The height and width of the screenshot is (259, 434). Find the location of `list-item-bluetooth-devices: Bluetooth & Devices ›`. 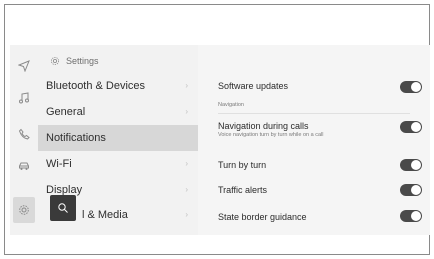

list-item-bluetooth-devices: Bluetooth & Devices › is located at coordinates (118, 86).